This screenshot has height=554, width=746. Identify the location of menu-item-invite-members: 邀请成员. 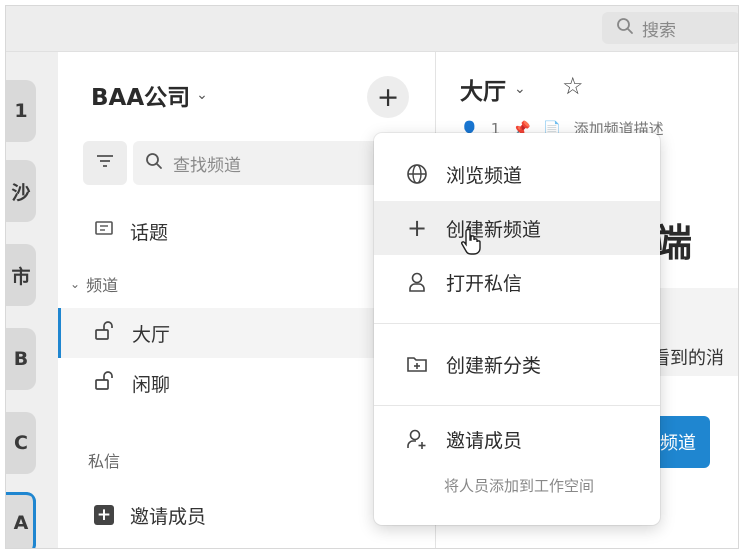
(517, 439).